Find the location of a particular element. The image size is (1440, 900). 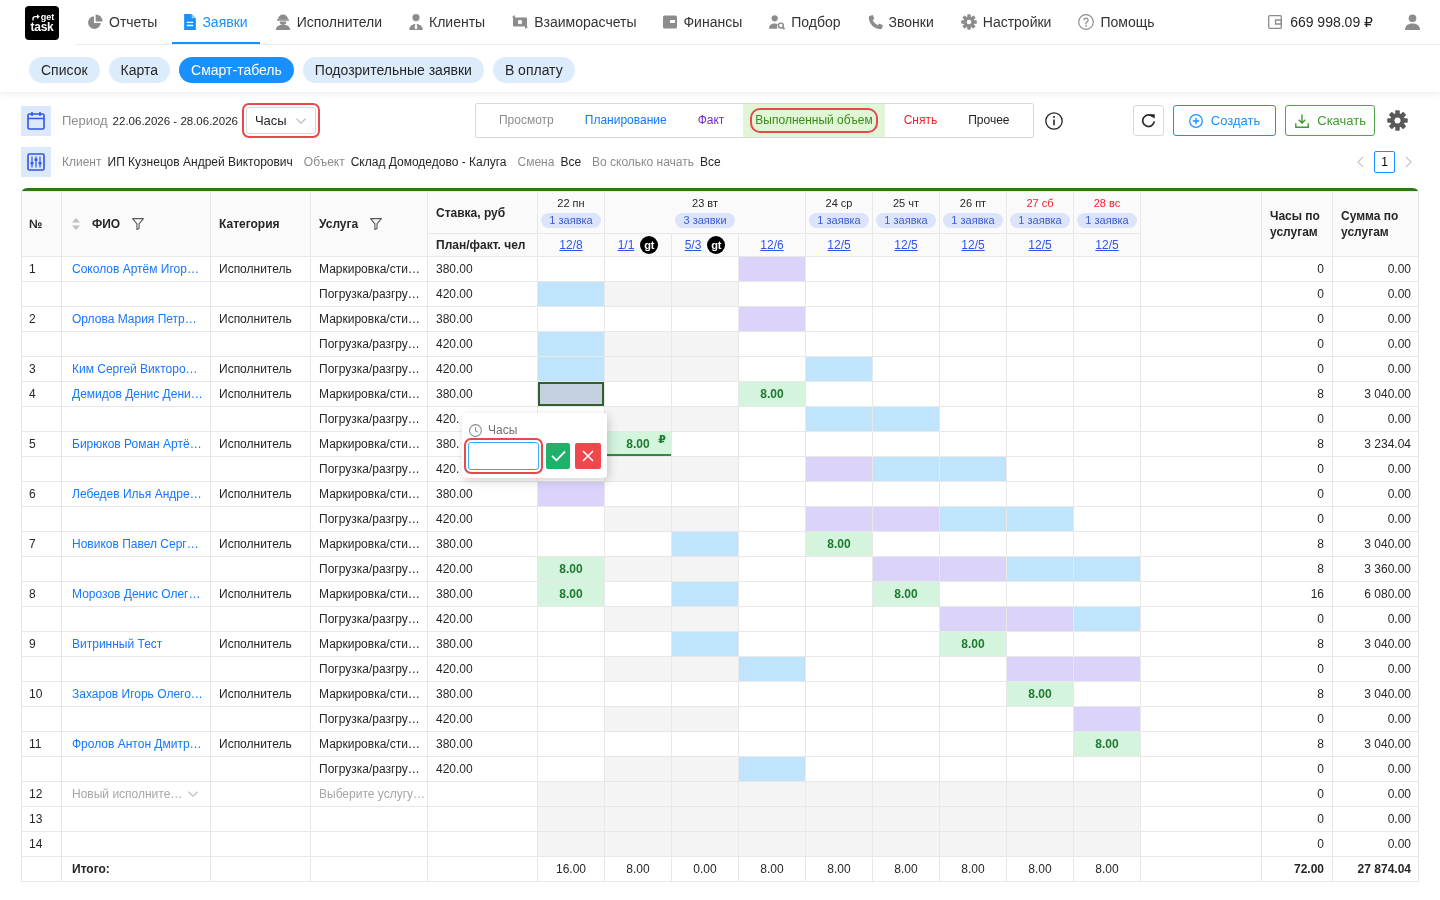

calendar-icon is located at coordinates (36, 120).